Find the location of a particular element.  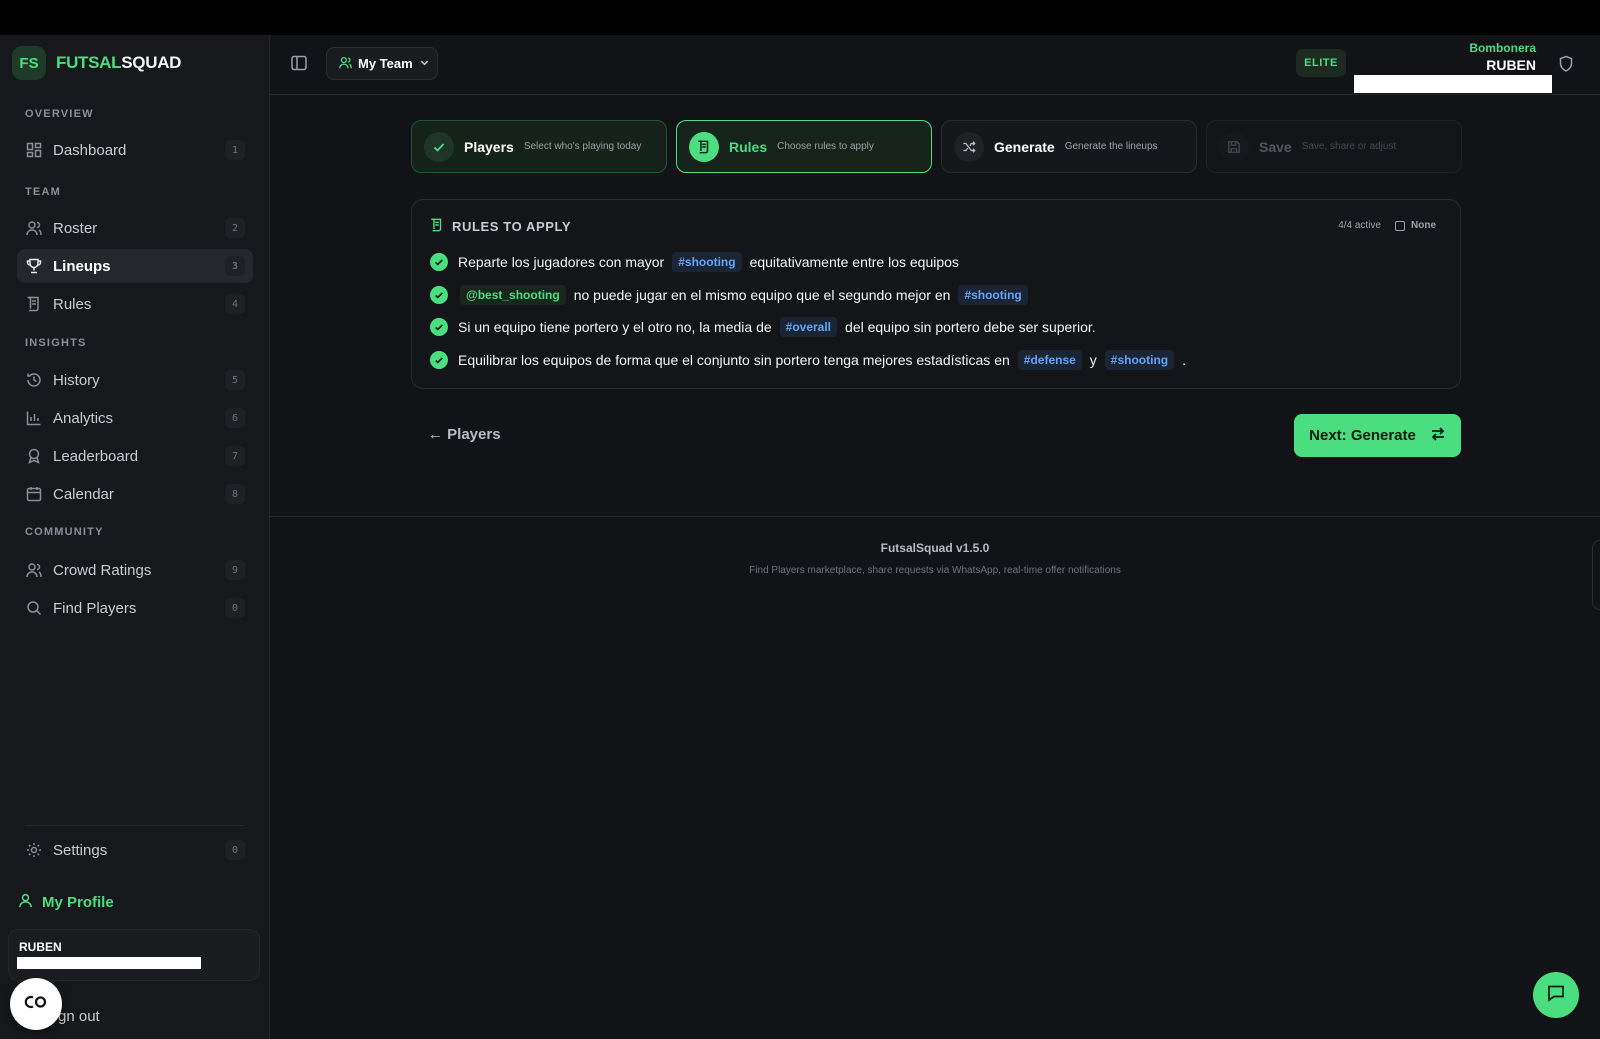

window-top-bar is located at coordinates (800, 17).